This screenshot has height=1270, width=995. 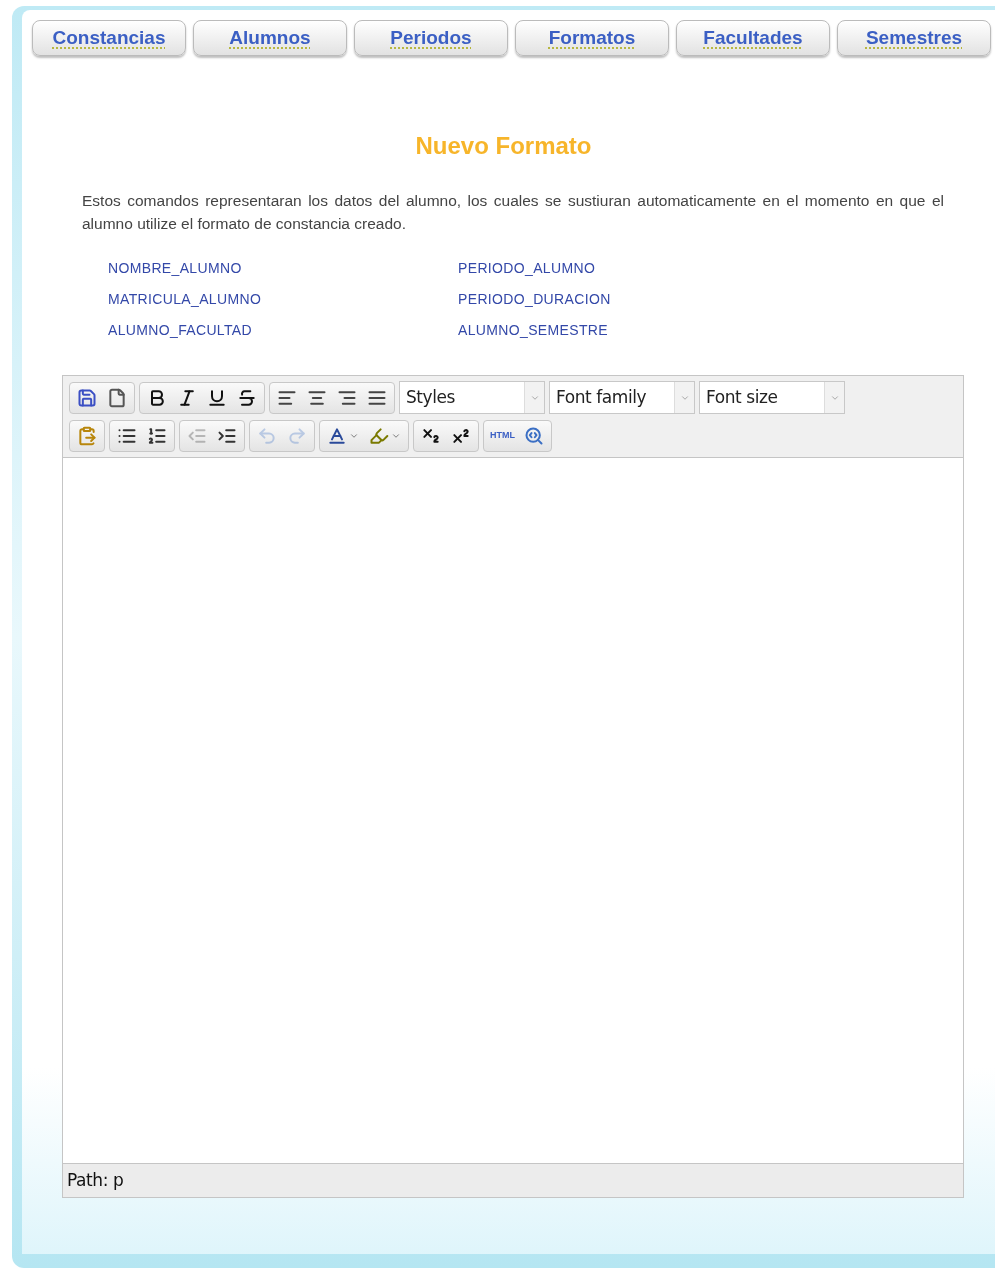 I want to click on description-text: Estos comandos representaran los datos del alumno, los cuales se sustiuran automaticamente en el momento en que el alumno utilize el formato de constancia creado., so click(x=513, y=212).